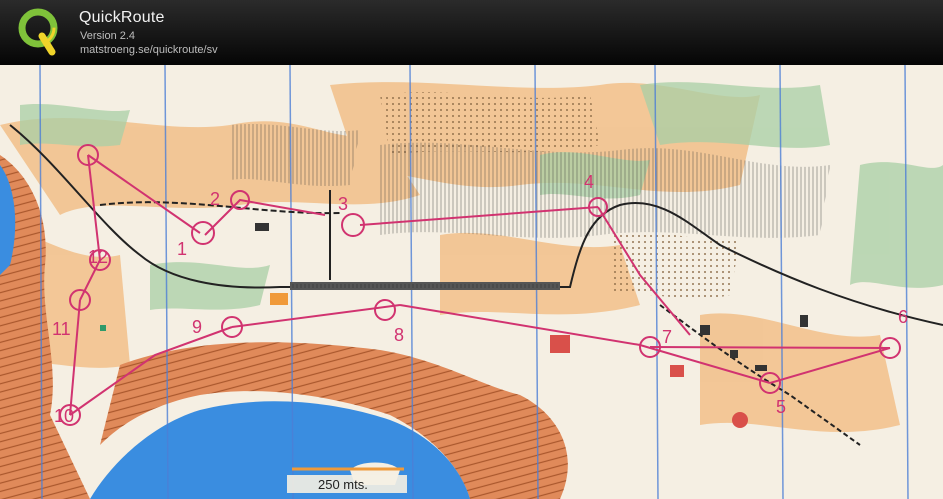  I want to click on control-number-11: 11, so click(61, 329).